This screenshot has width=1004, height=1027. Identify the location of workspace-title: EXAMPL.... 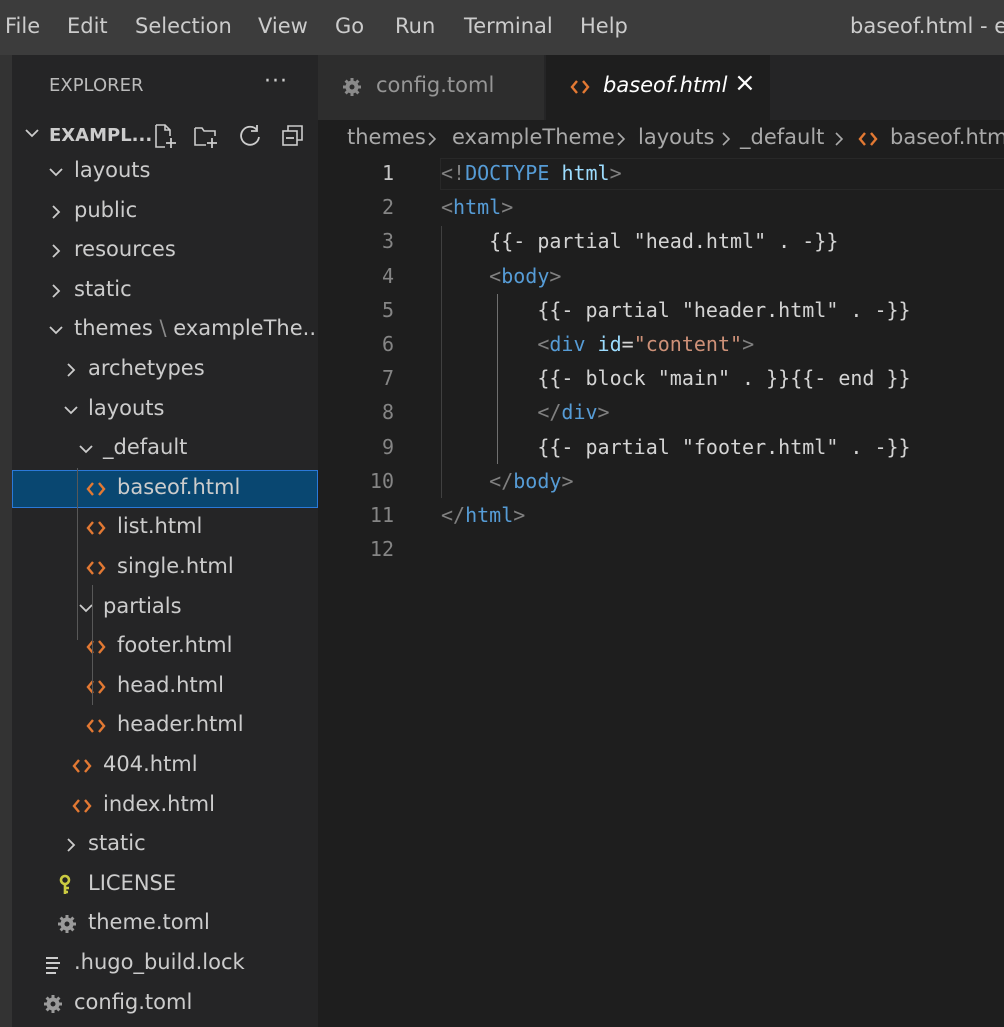
(101, 135).